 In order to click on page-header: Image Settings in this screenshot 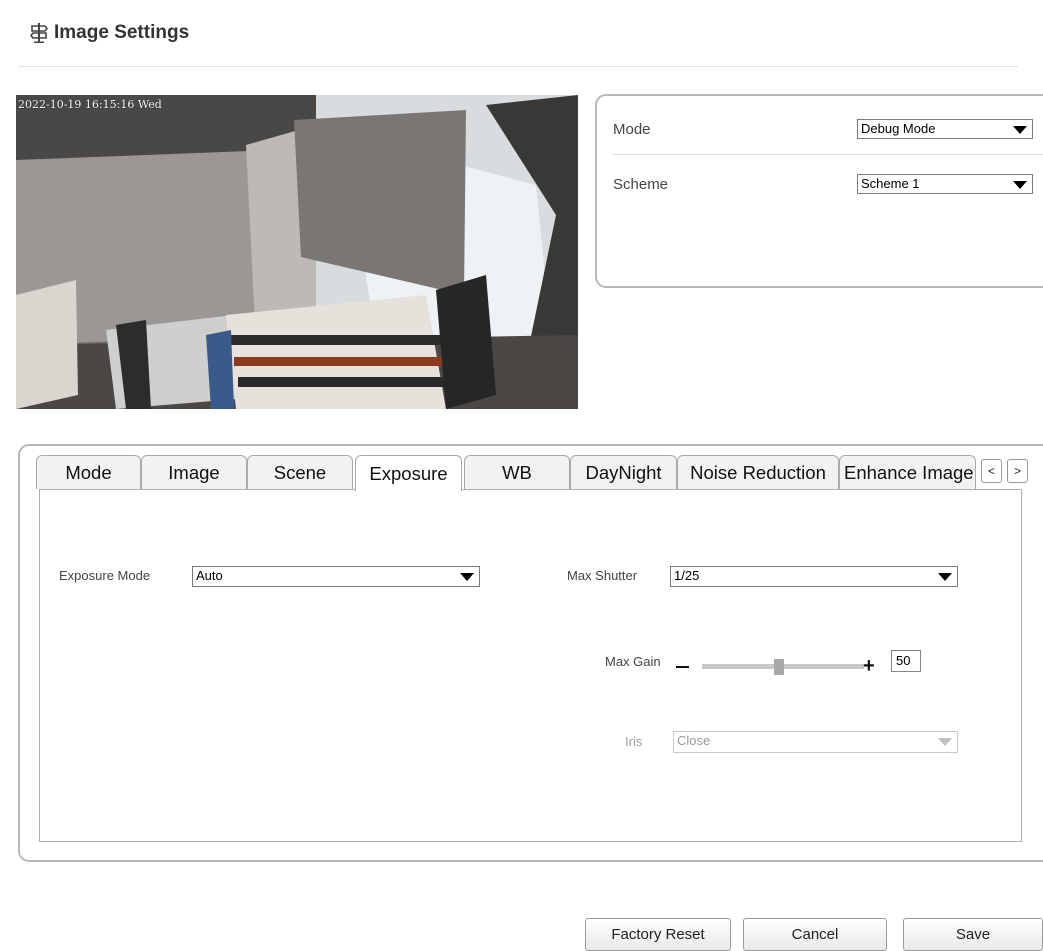, I will do `click(109, 33)`.